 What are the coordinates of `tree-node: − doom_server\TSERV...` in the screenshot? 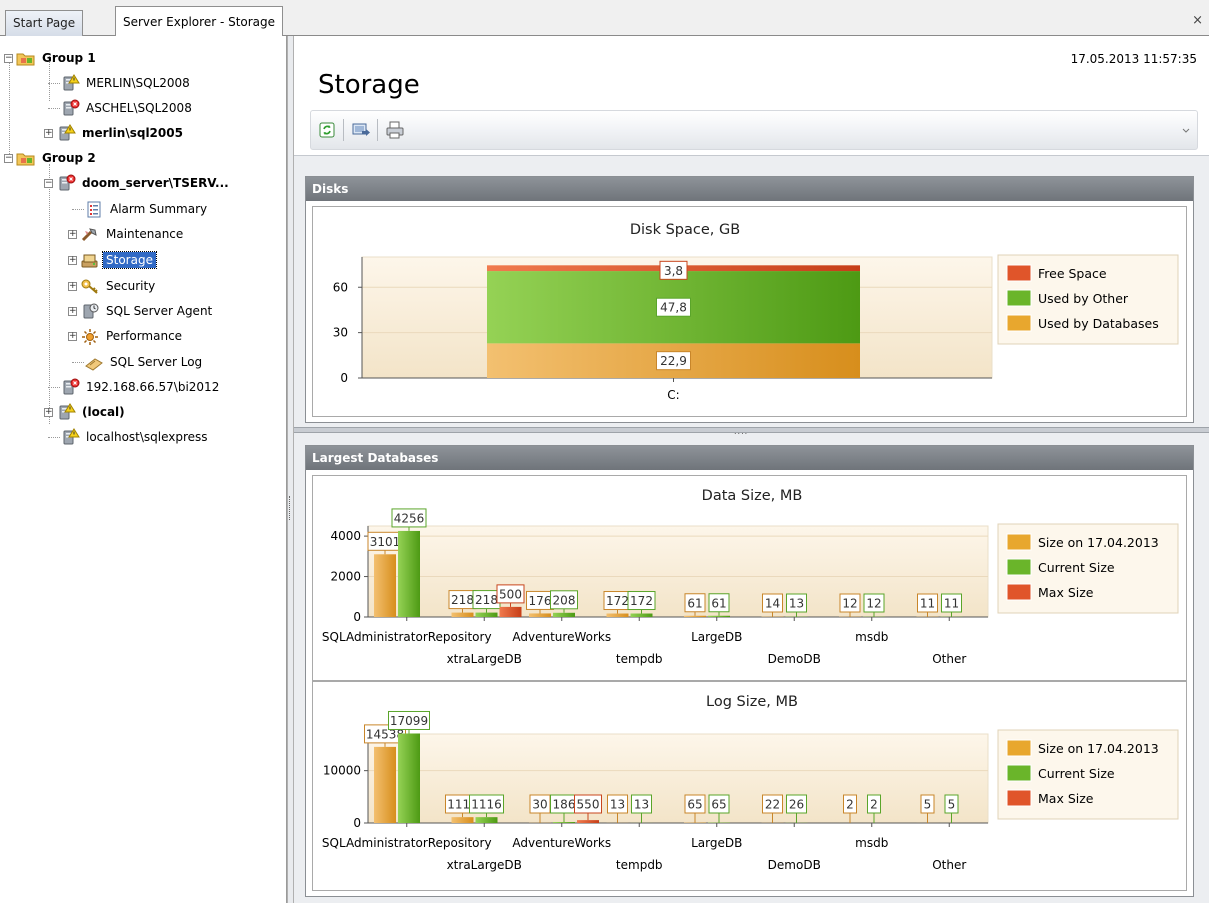 It's located at (138, 183).